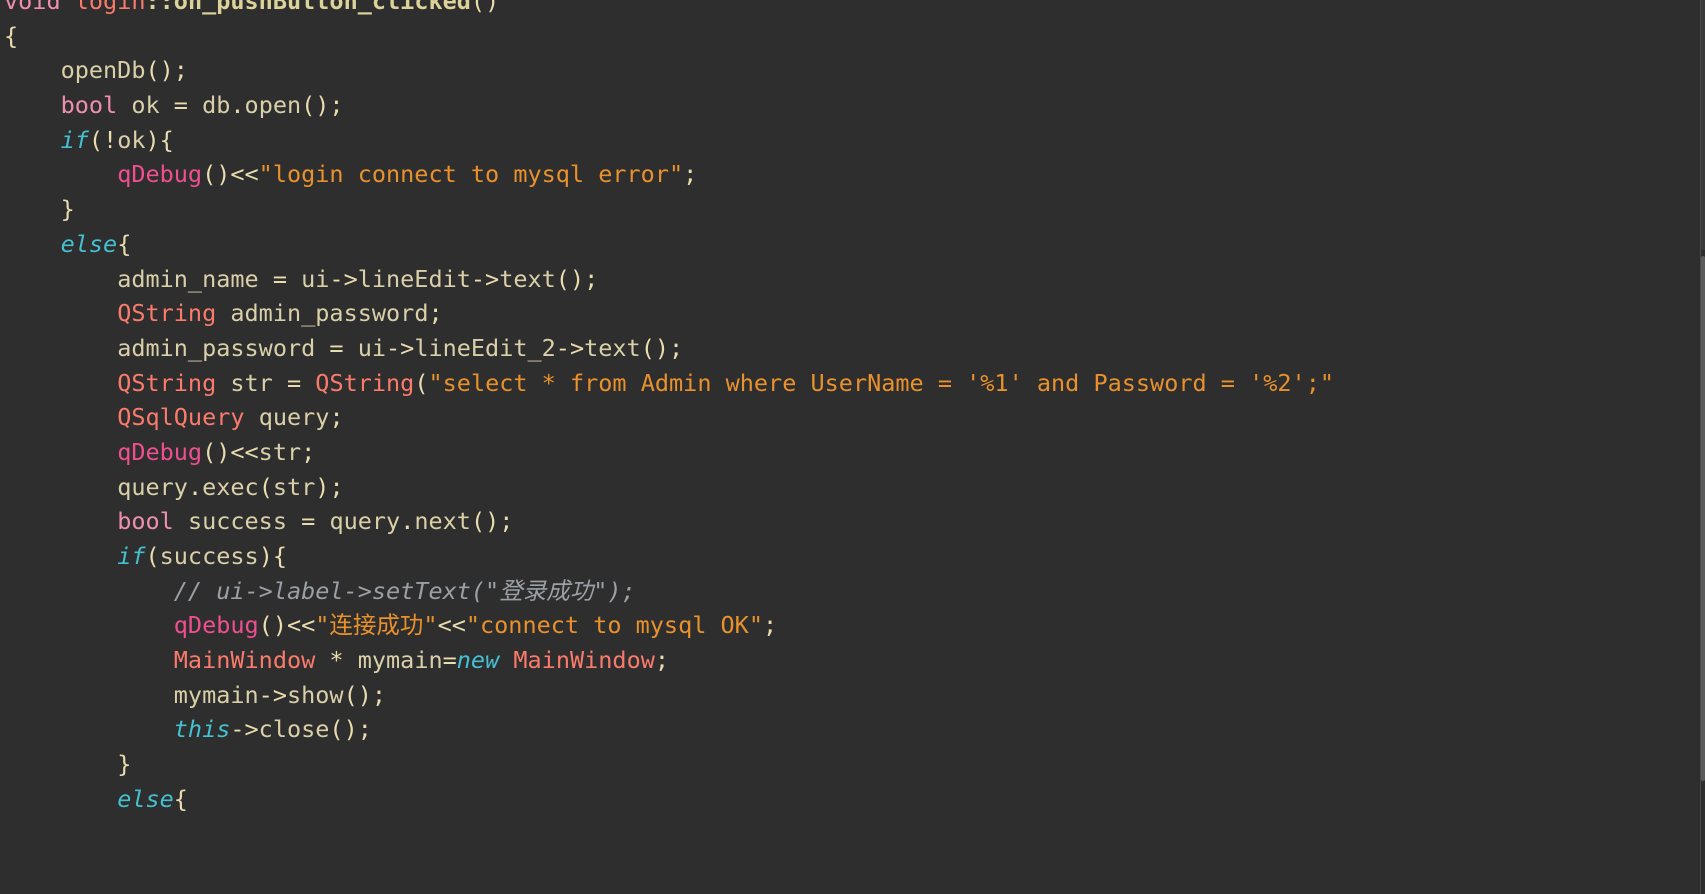 The image size is (1705, 894). What do you see at coordinates (376, 625) in the screenshot?
I see `code-token: "连接成功"` at bounding box center [376, 625].